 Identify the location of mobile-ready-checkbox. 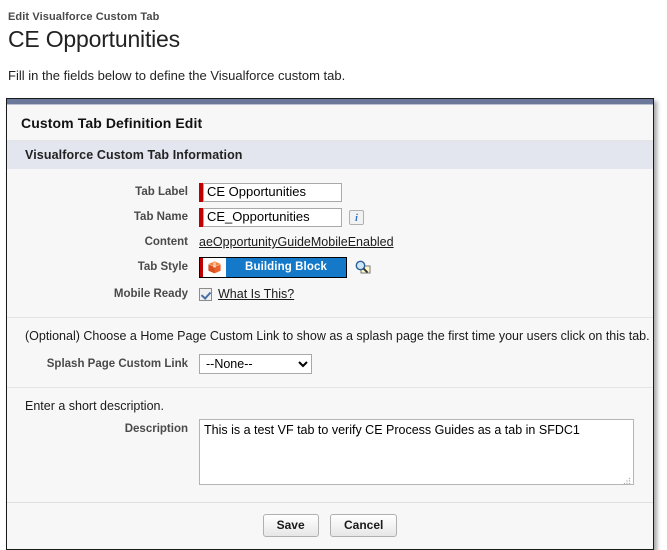
(205, 294).